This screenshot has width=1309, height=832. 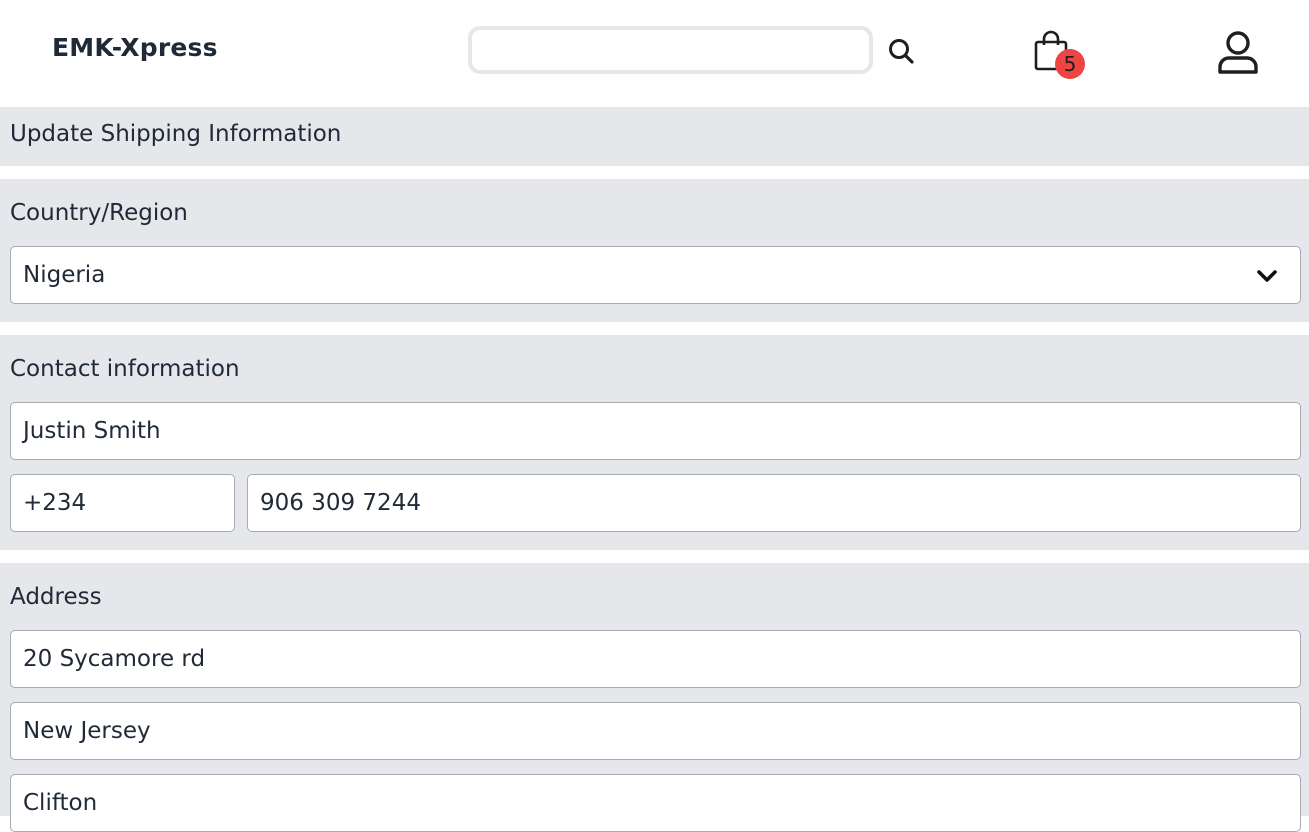 I want to click on search-input, so click(x=670, y=50).